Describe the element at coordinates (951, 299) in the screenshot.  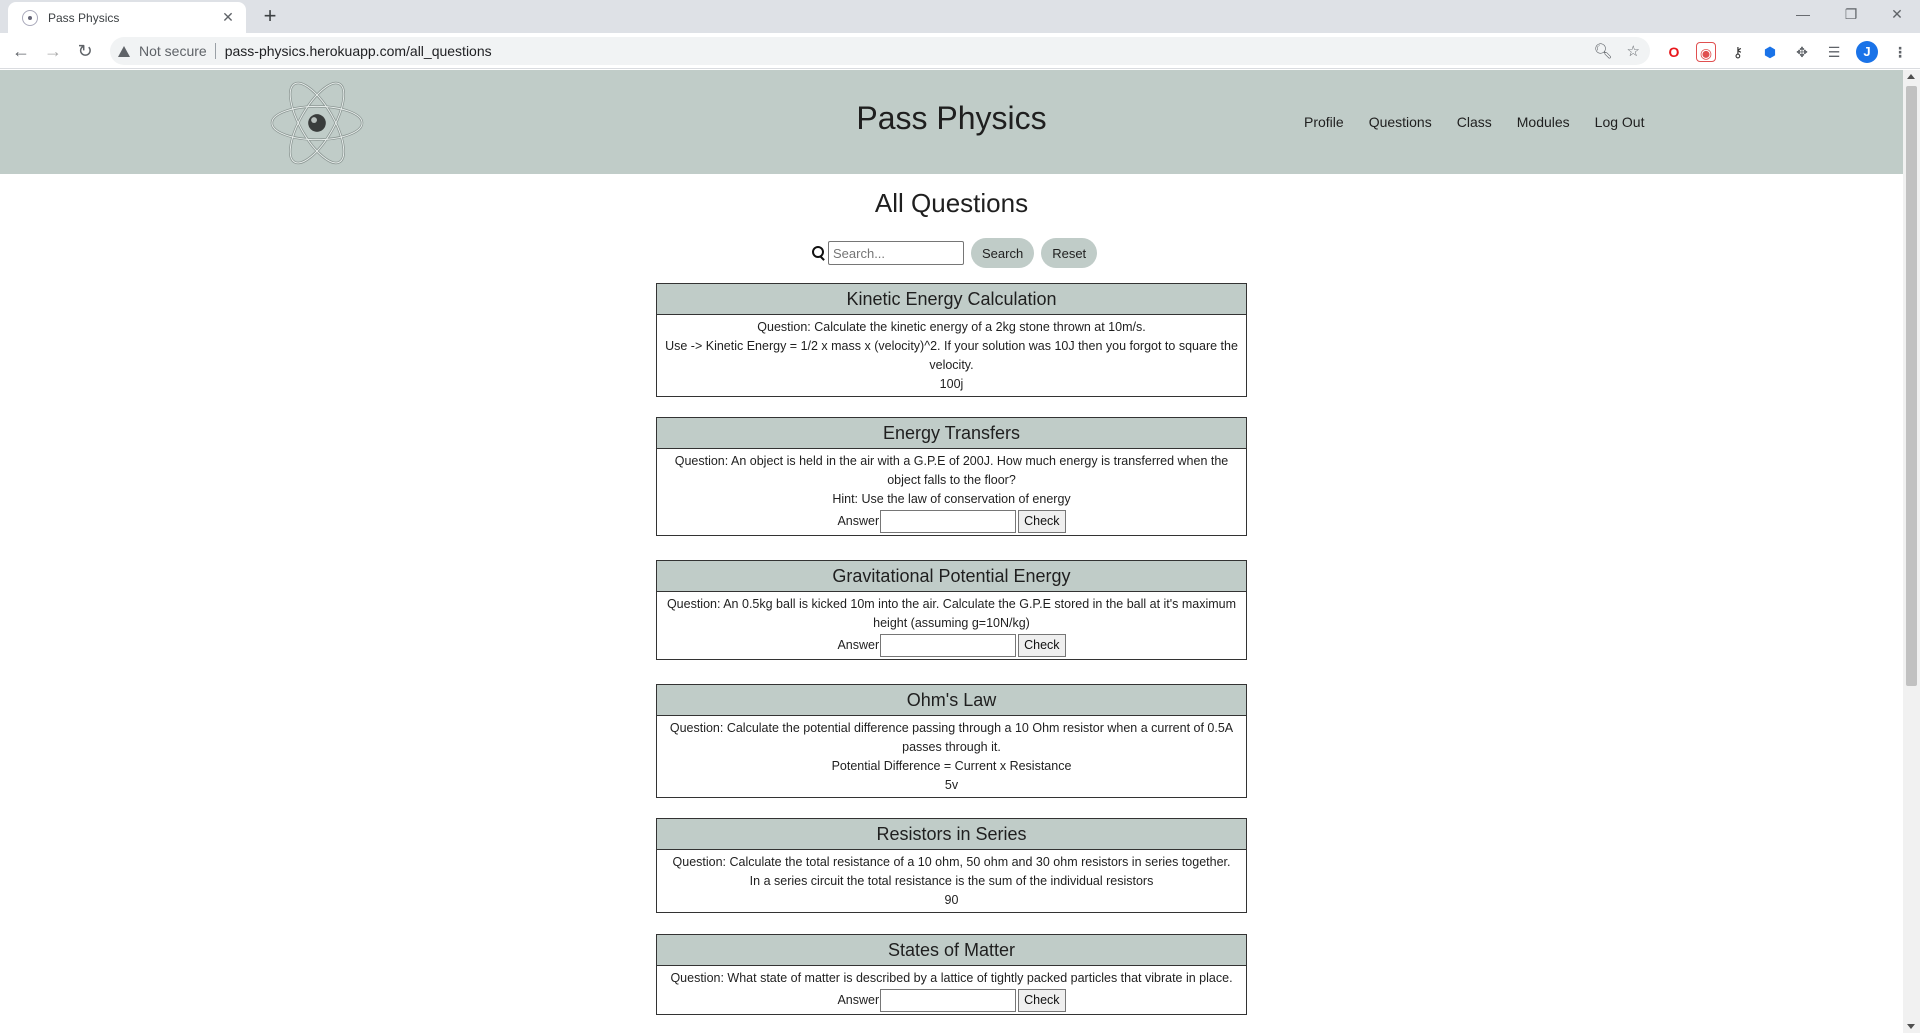
I see `question-title: Kinetic Energy Calculation` at that location.